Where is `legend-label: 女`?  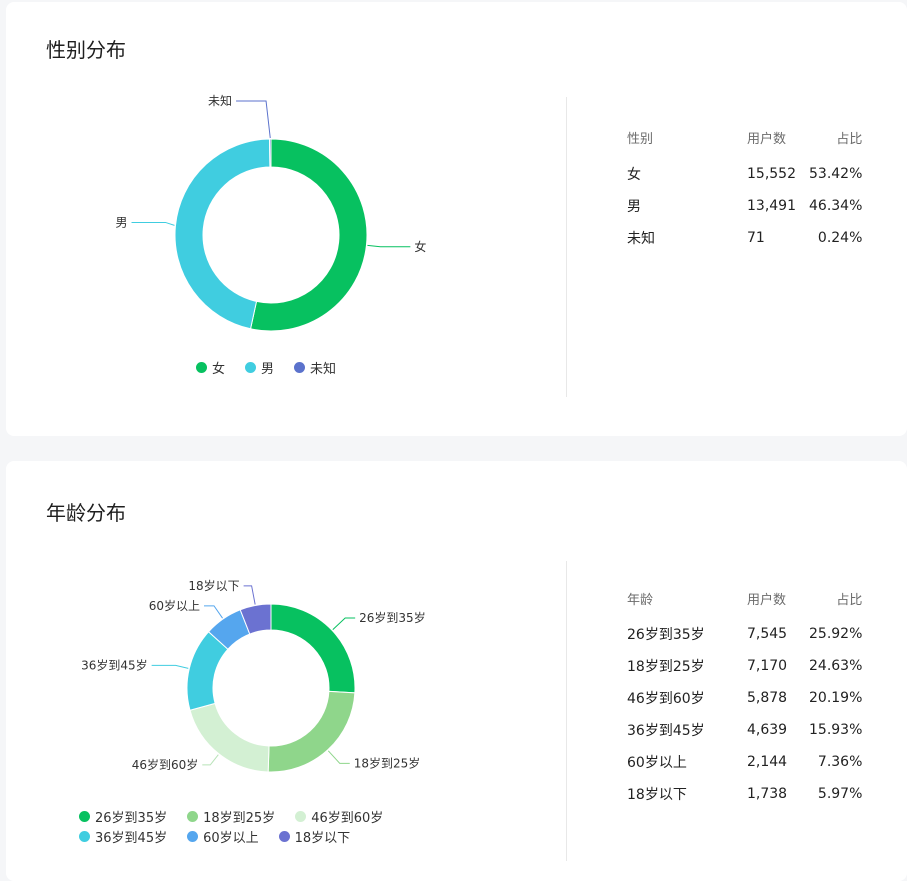 legend-label: 女 is located at coordinates (219, 369).